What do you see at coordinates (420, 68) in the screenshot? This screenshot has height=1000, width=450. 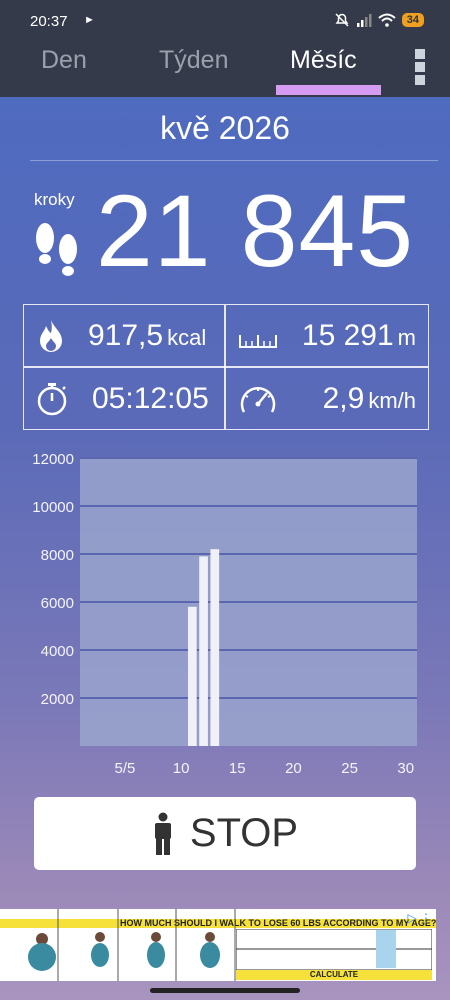 I see `overflow-menu-icon` at bounding box center [420, 68].